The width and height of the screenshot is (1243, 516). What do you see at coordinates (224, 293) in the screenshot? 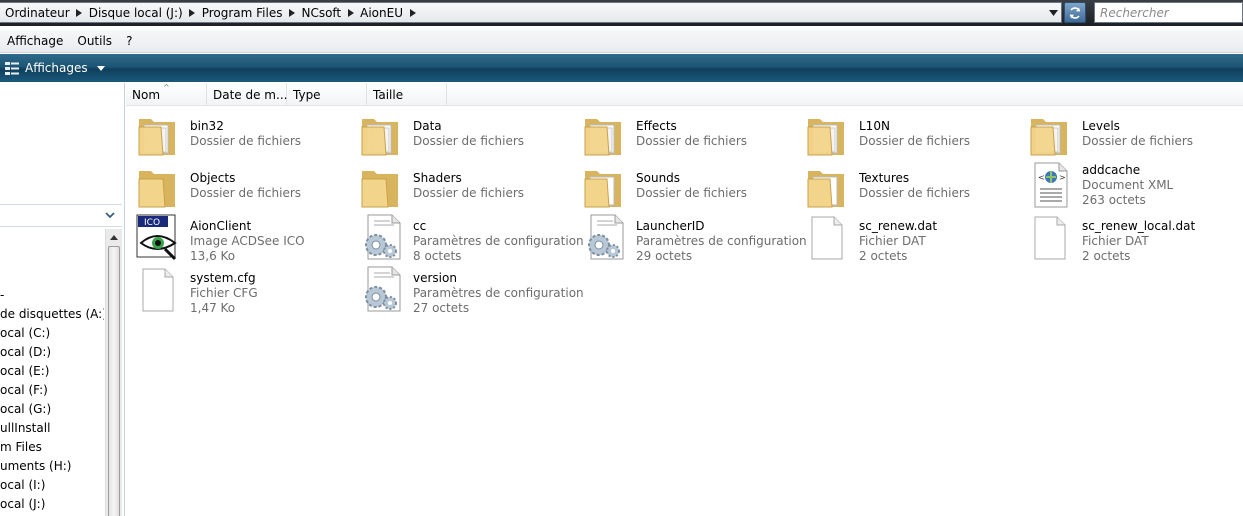
I see `file-type: Fichier CFG` at bounding box center [224, 293].